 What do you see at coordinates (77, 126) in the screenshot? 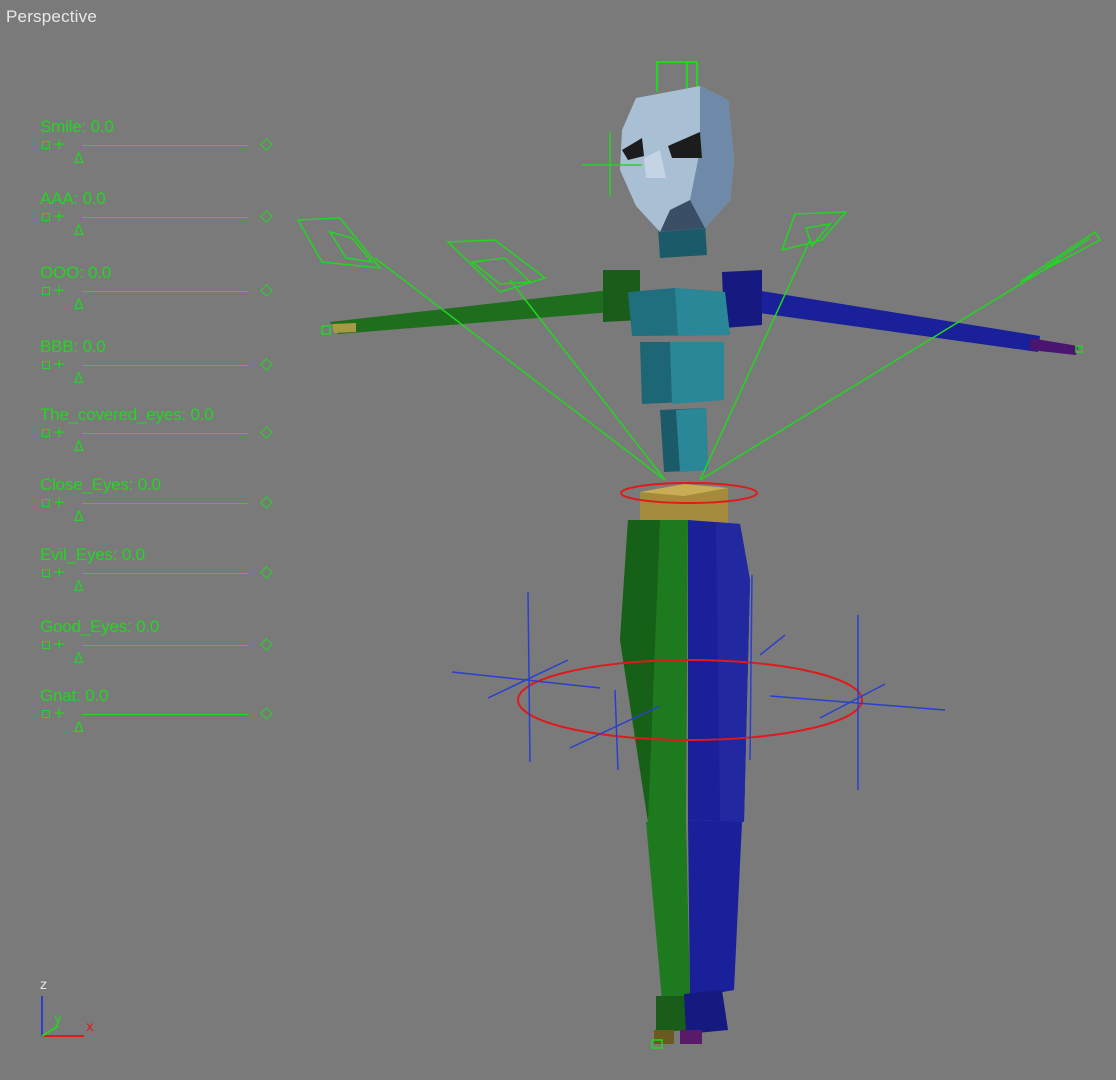
I see `slider-label: Smile: 0.0` at bounding box center [77, 126].